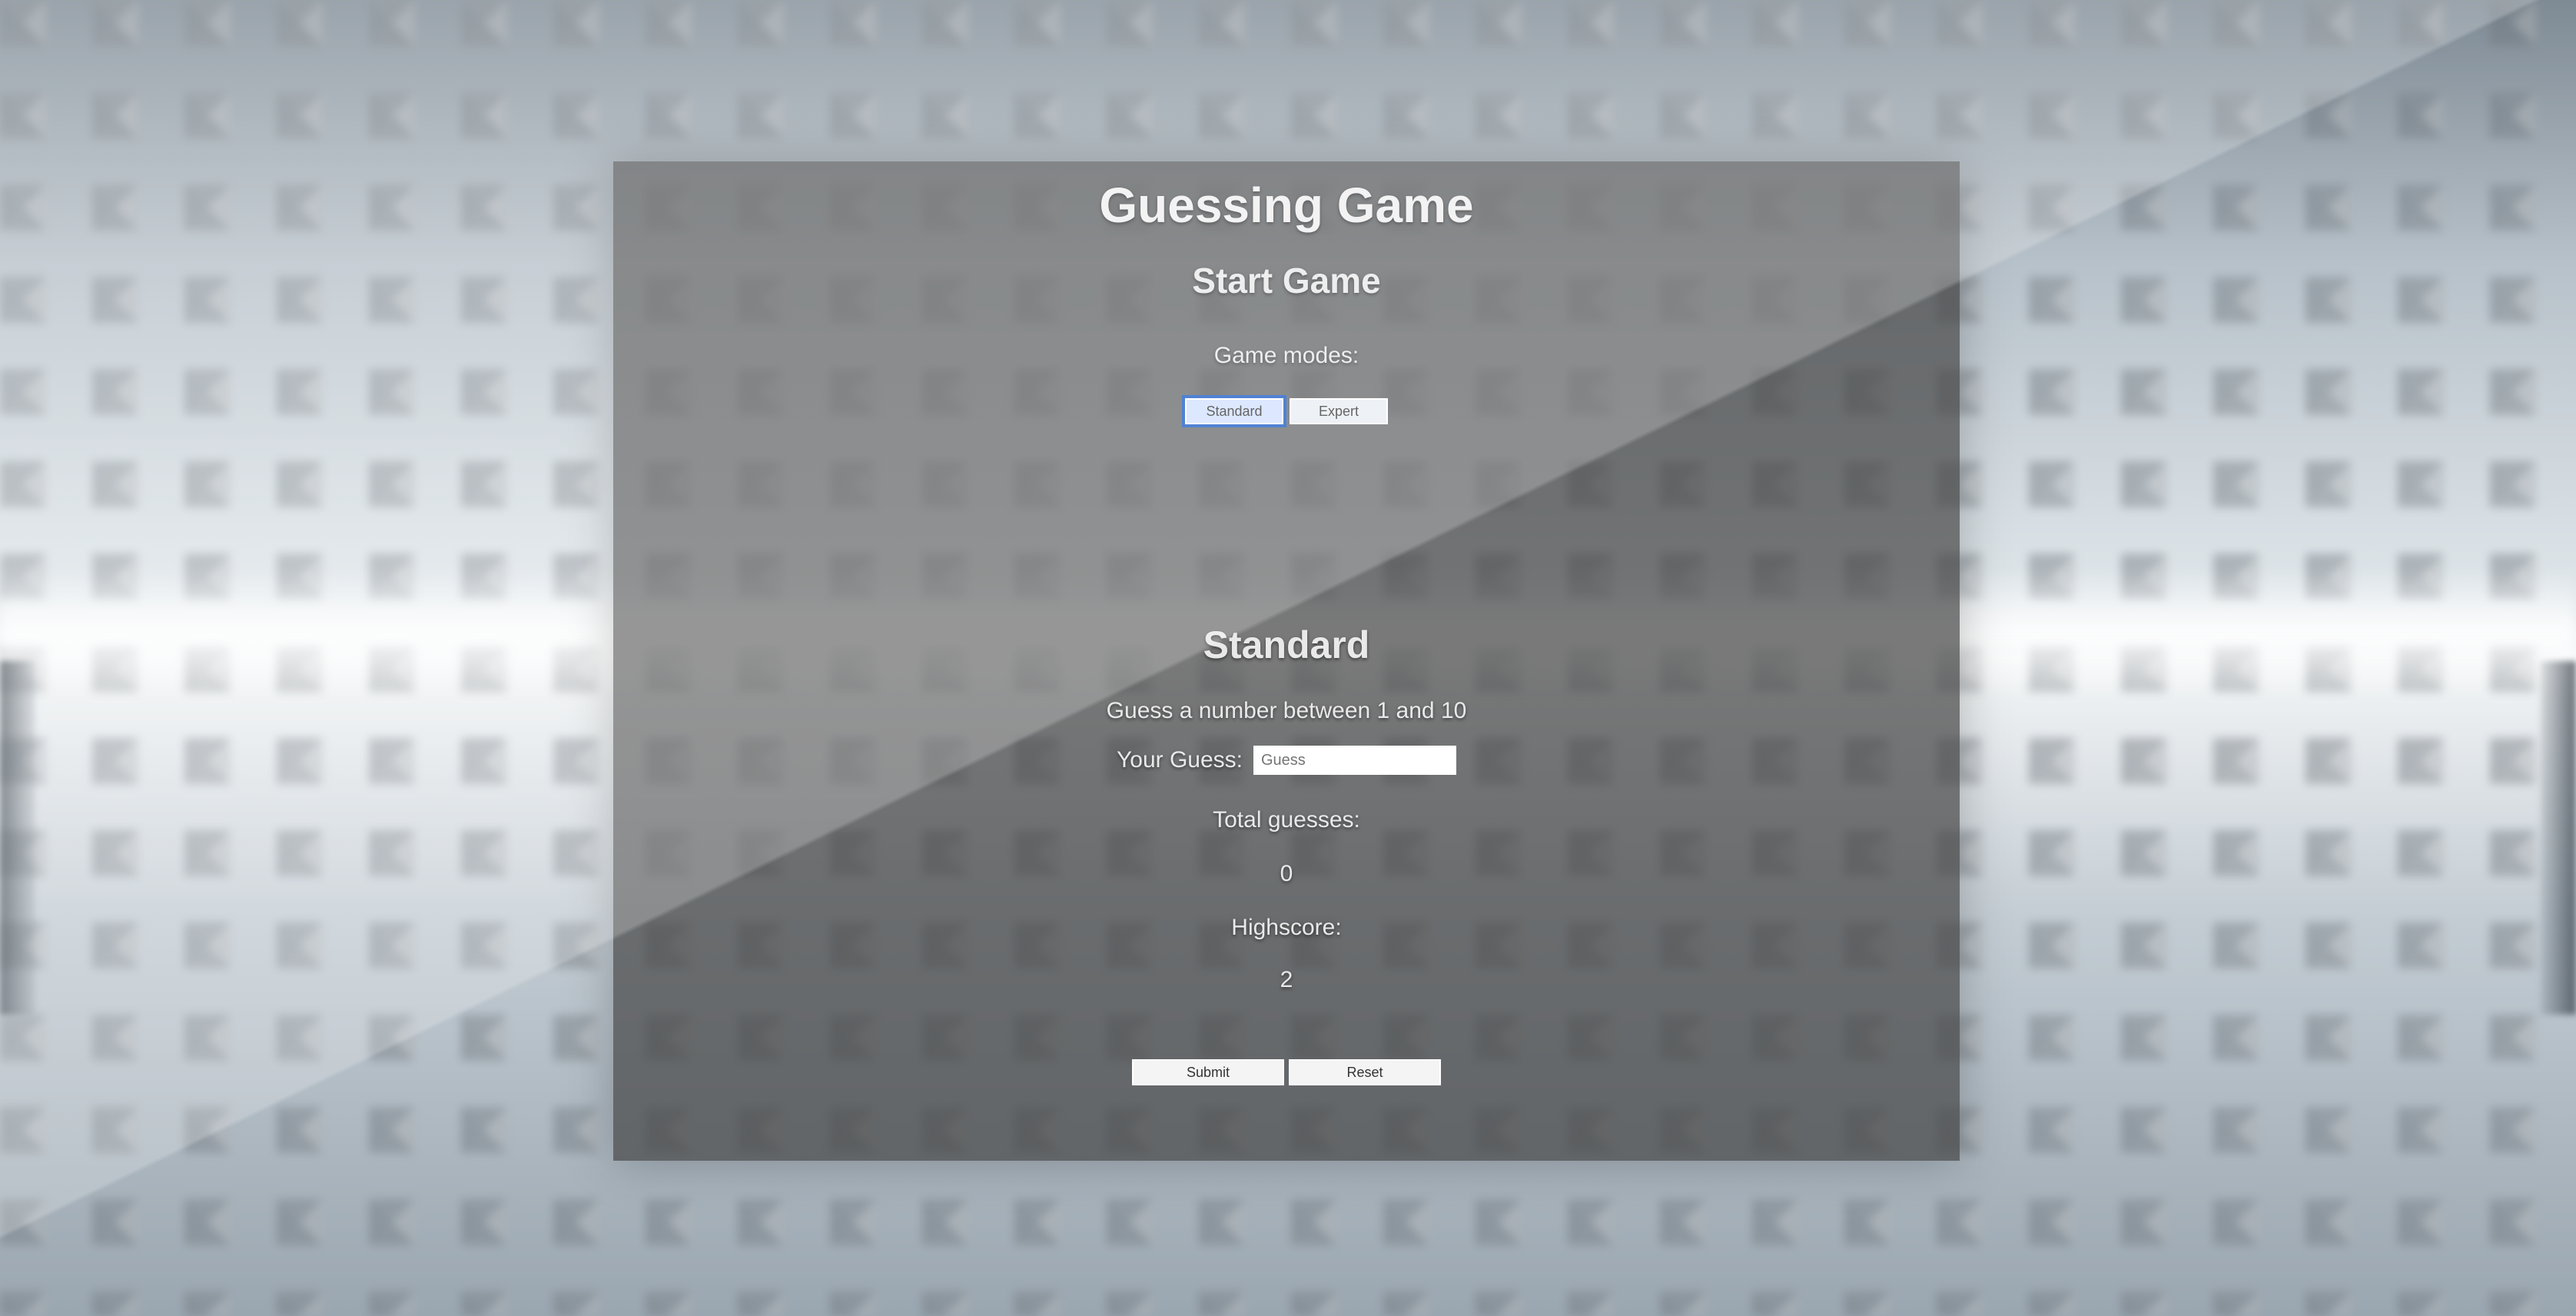 The width and height of the screenshot is (2576, 1316). Describe the element at coordinates (1365, 1072) in the screenshot. I see `reset-button: Reset` at that location.